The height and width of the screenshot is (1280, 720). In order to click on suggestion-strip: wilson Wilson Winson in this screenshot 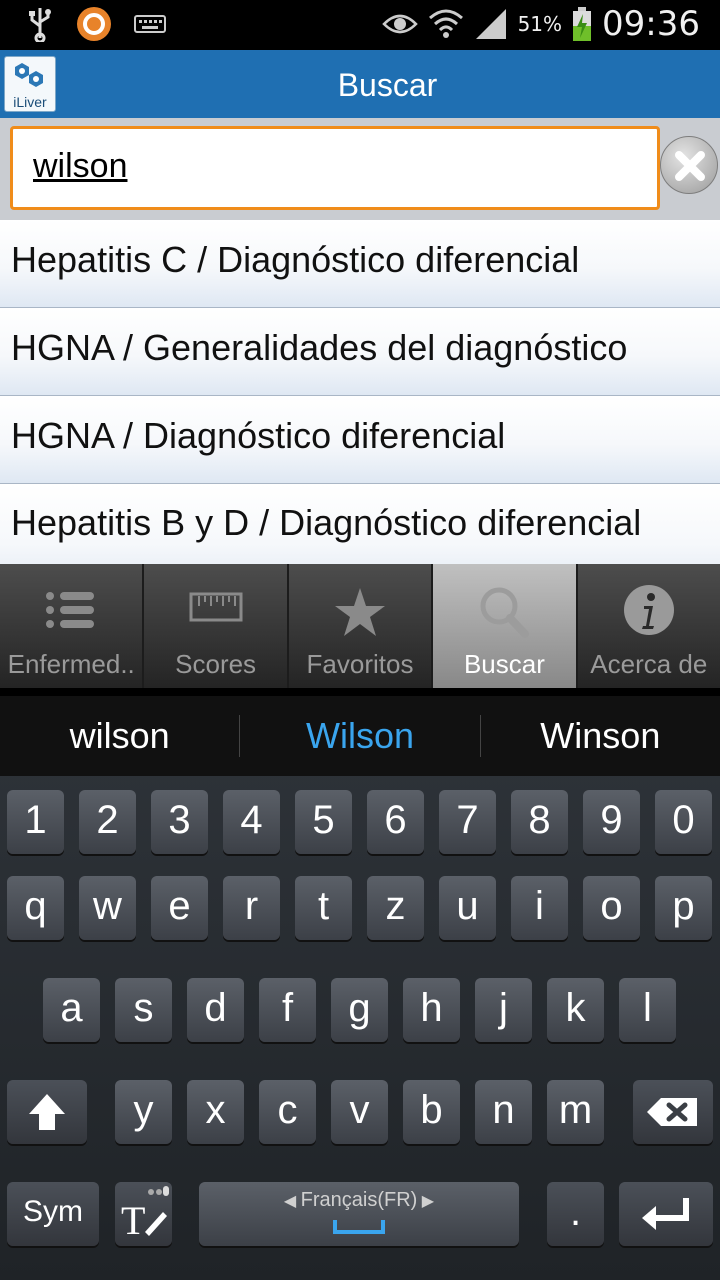, I will do `click(360, 736)`.